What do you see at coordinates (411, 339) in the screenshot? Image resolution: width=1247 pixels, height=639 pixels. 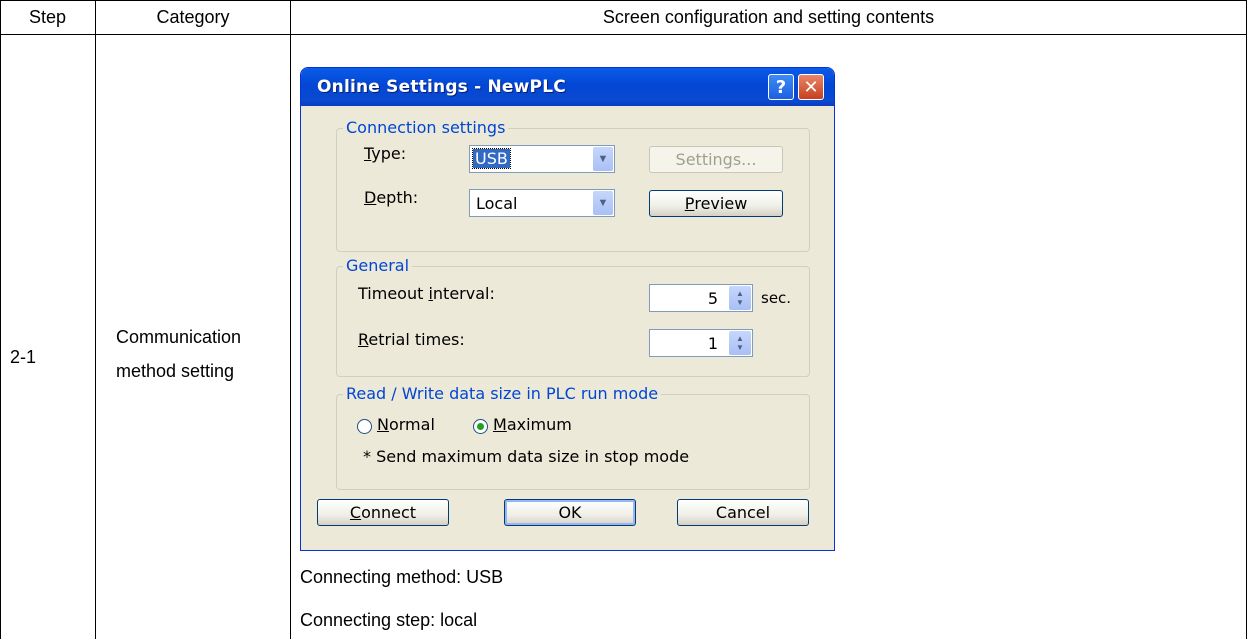 I see `retrial-label: Retrial times:` at bounding box center [411, 339].